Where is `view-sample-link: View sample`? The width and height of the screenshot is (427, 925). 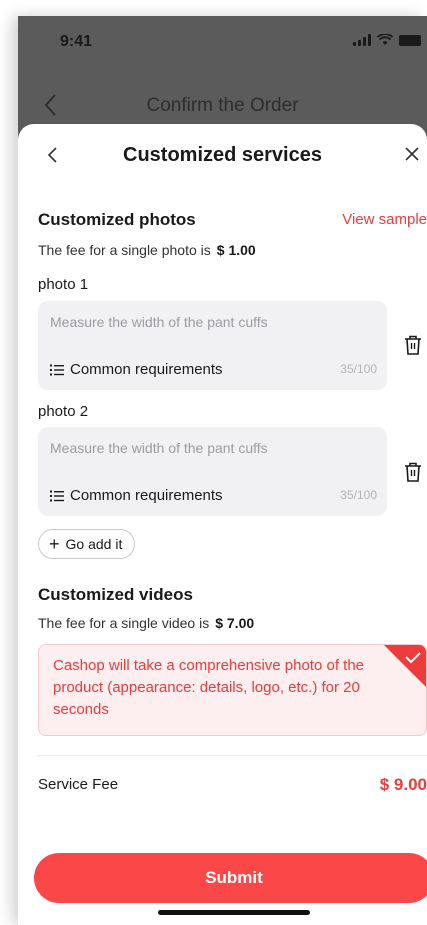
view-sample-link: View sample is located at coordinates (384, 219).